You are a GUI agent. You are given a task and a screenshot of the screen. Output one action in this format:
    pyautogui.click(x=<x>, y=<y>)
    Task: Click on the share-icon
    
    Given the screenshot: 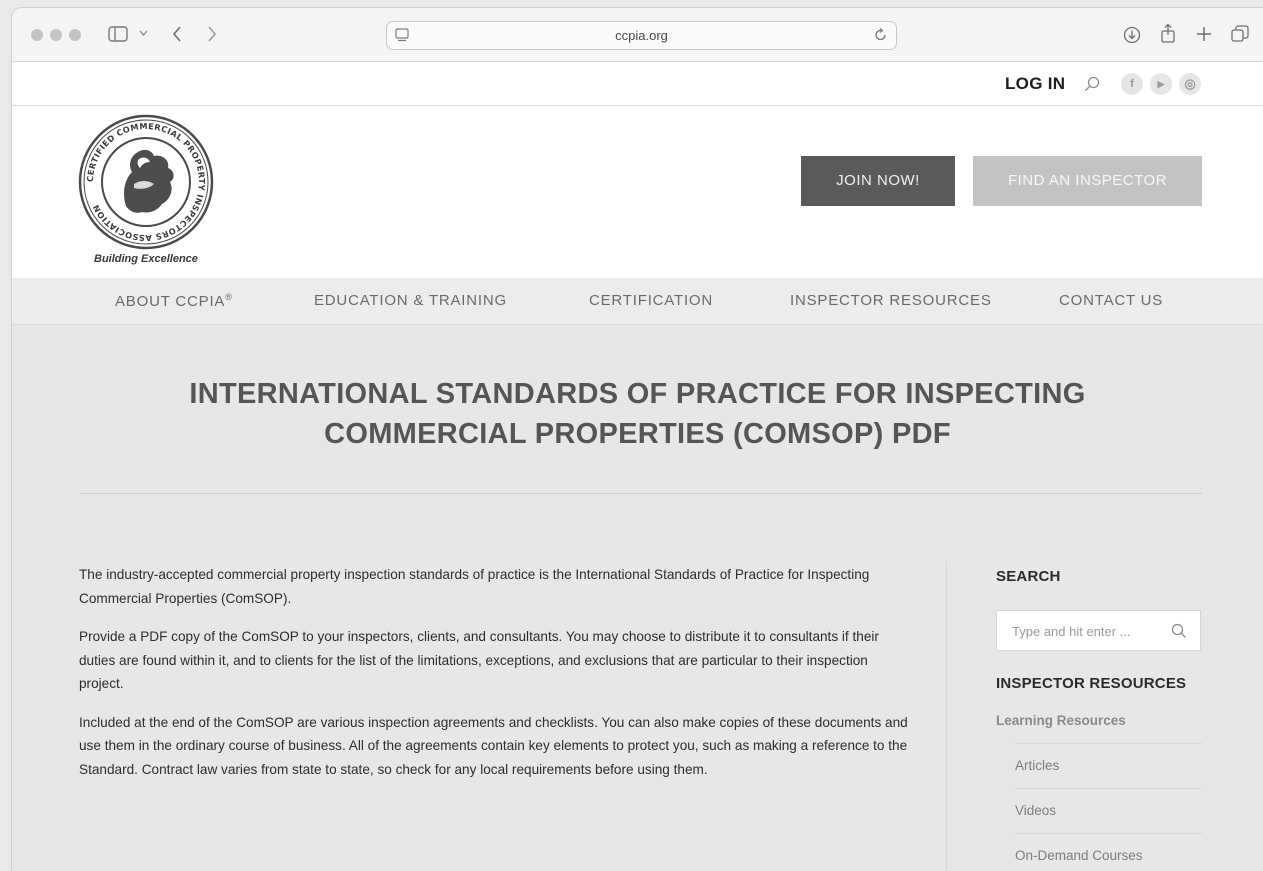 What is the action you would take?
    pyautogui.click(x=1168, y=33)
    